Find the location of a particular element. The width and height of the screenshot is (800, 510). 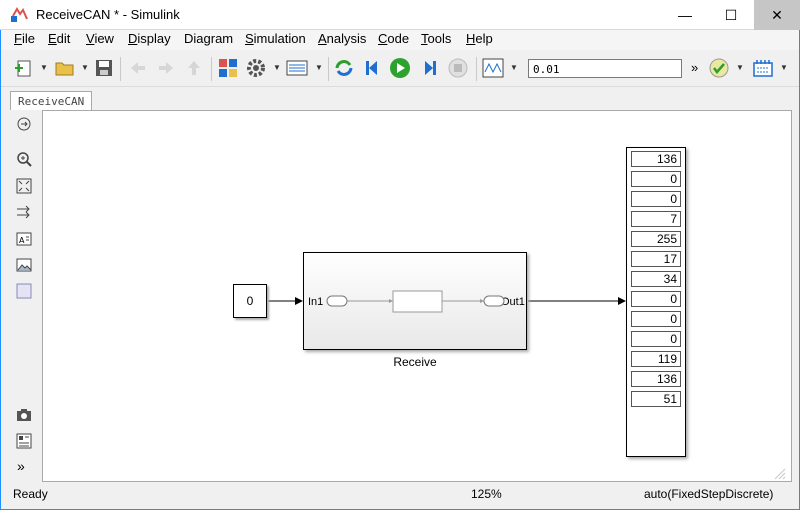

display-value-cell: 17 is located at coordinates (656, 259).